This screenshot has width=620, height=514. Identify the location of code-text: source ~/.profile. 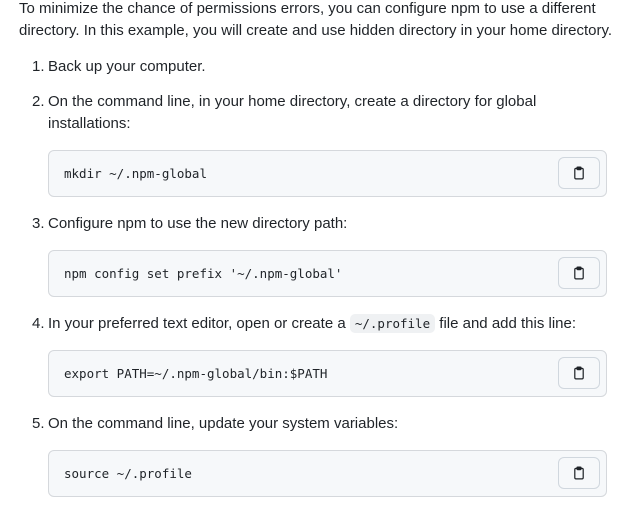
(128, 473).